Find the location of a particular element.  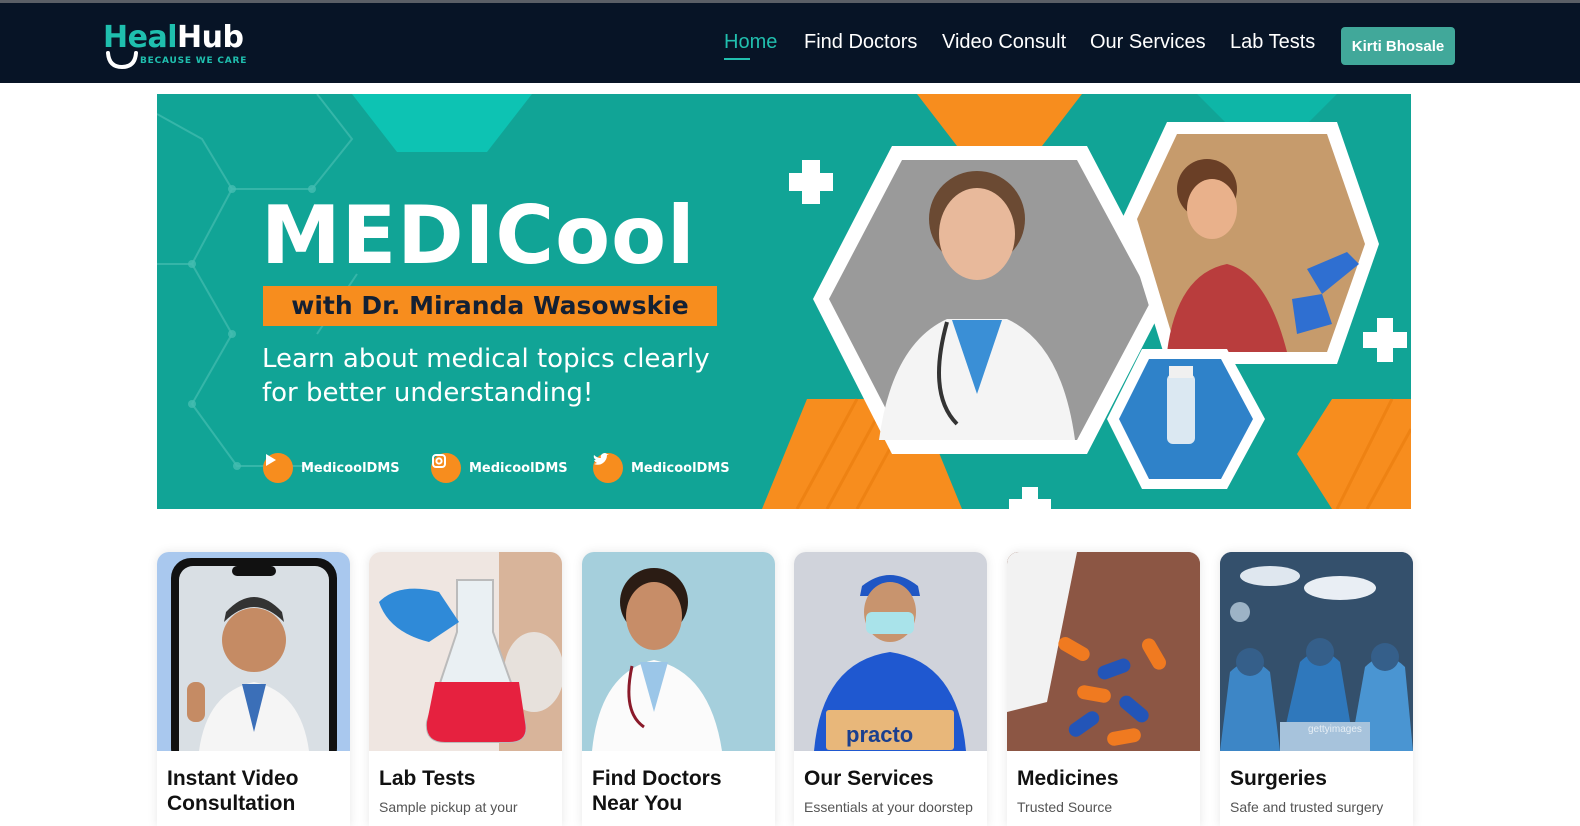

social-twitter: MedicoolDMS is located at coordinates (661, 468).